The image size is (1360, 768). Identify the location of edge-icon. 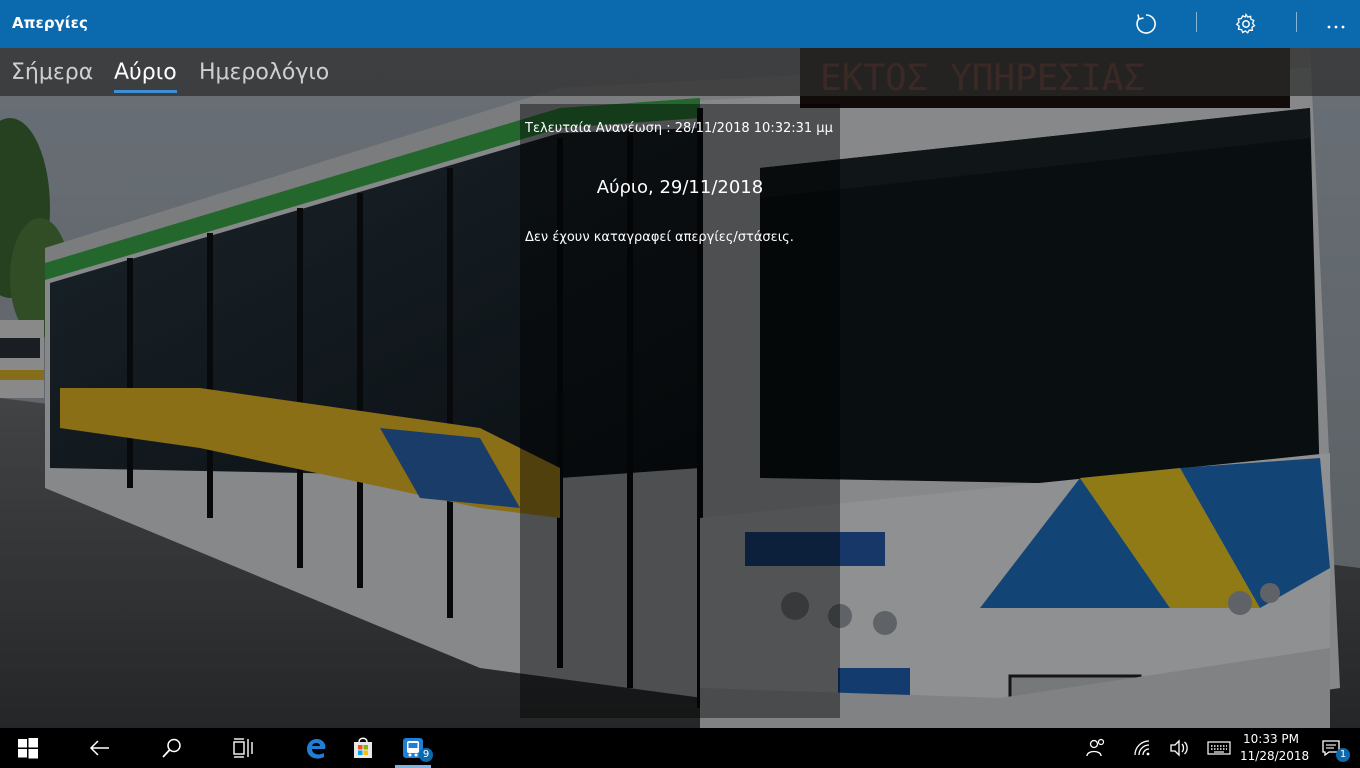
(316, 749).